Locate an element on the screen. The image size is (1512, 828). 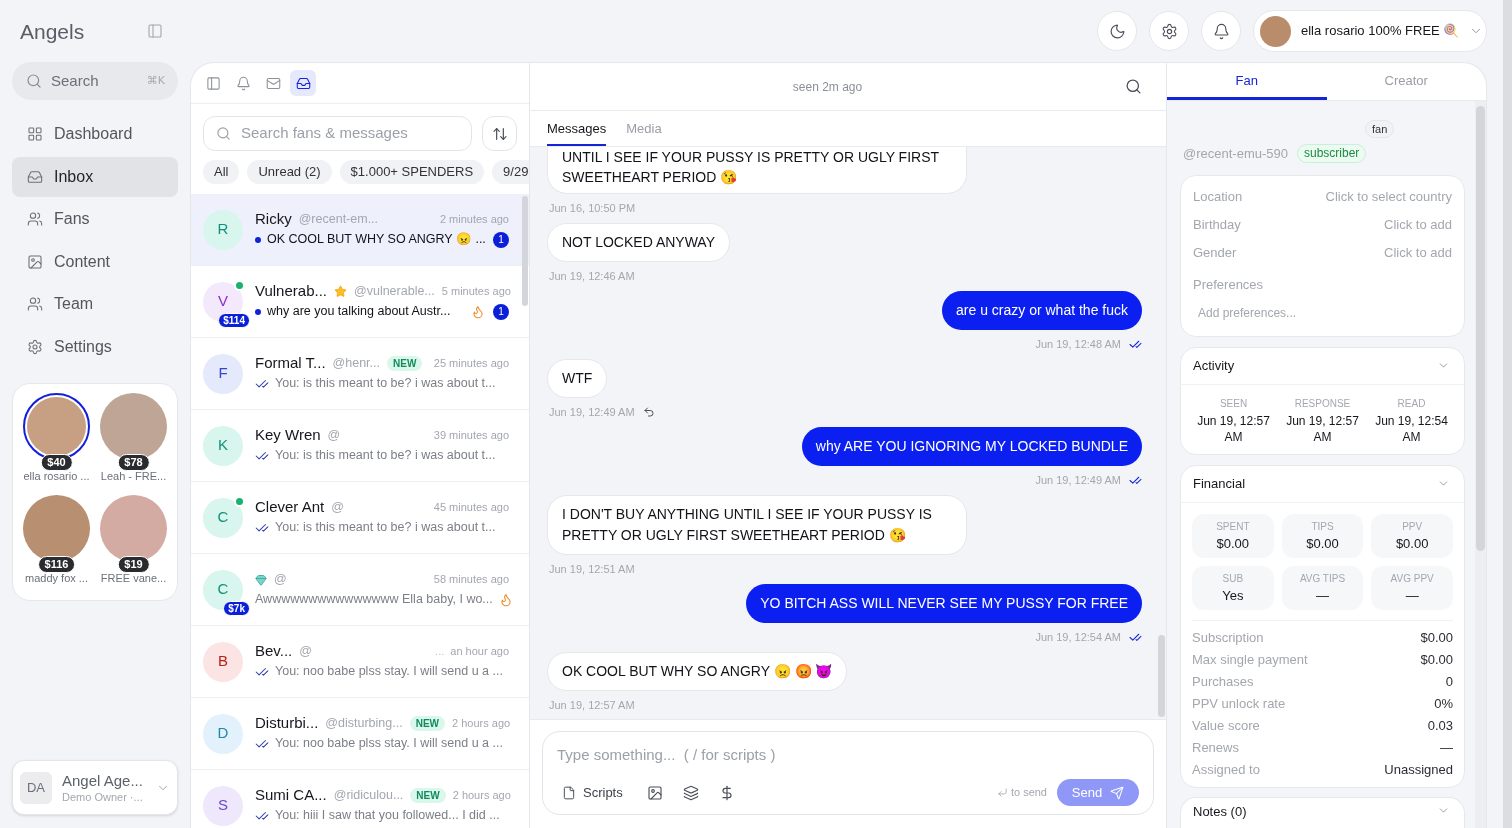
grid-icon is located at coordinates (35, 134).